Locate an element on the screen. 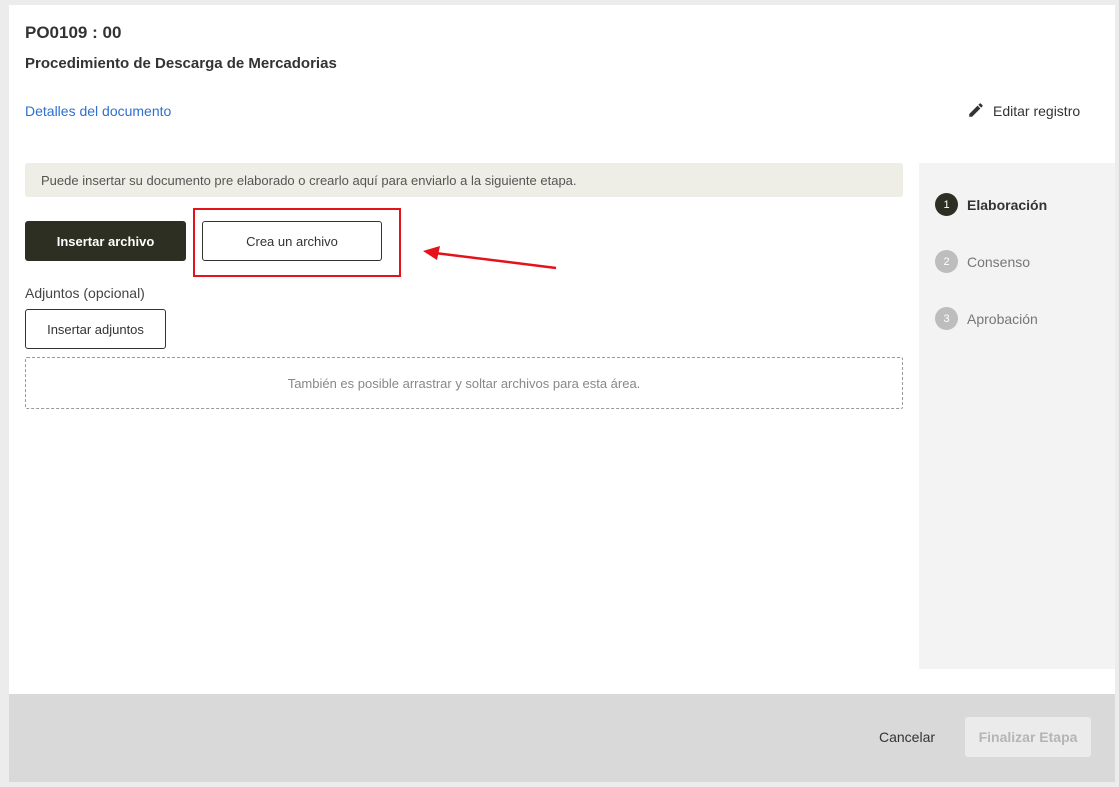 This screenshot has height=787, width=1119. edit-record-button: Editar registro is located at coordinates (1023, 111).